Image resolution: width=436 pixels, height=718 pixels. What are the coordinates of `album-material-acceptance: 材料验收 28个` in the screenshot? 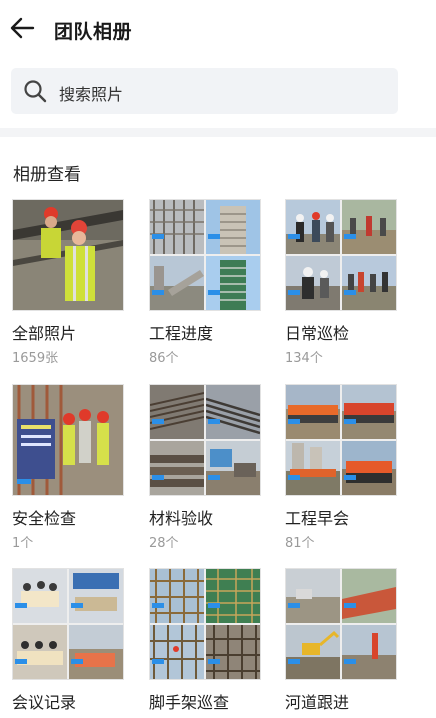 It's located at (205, 467).